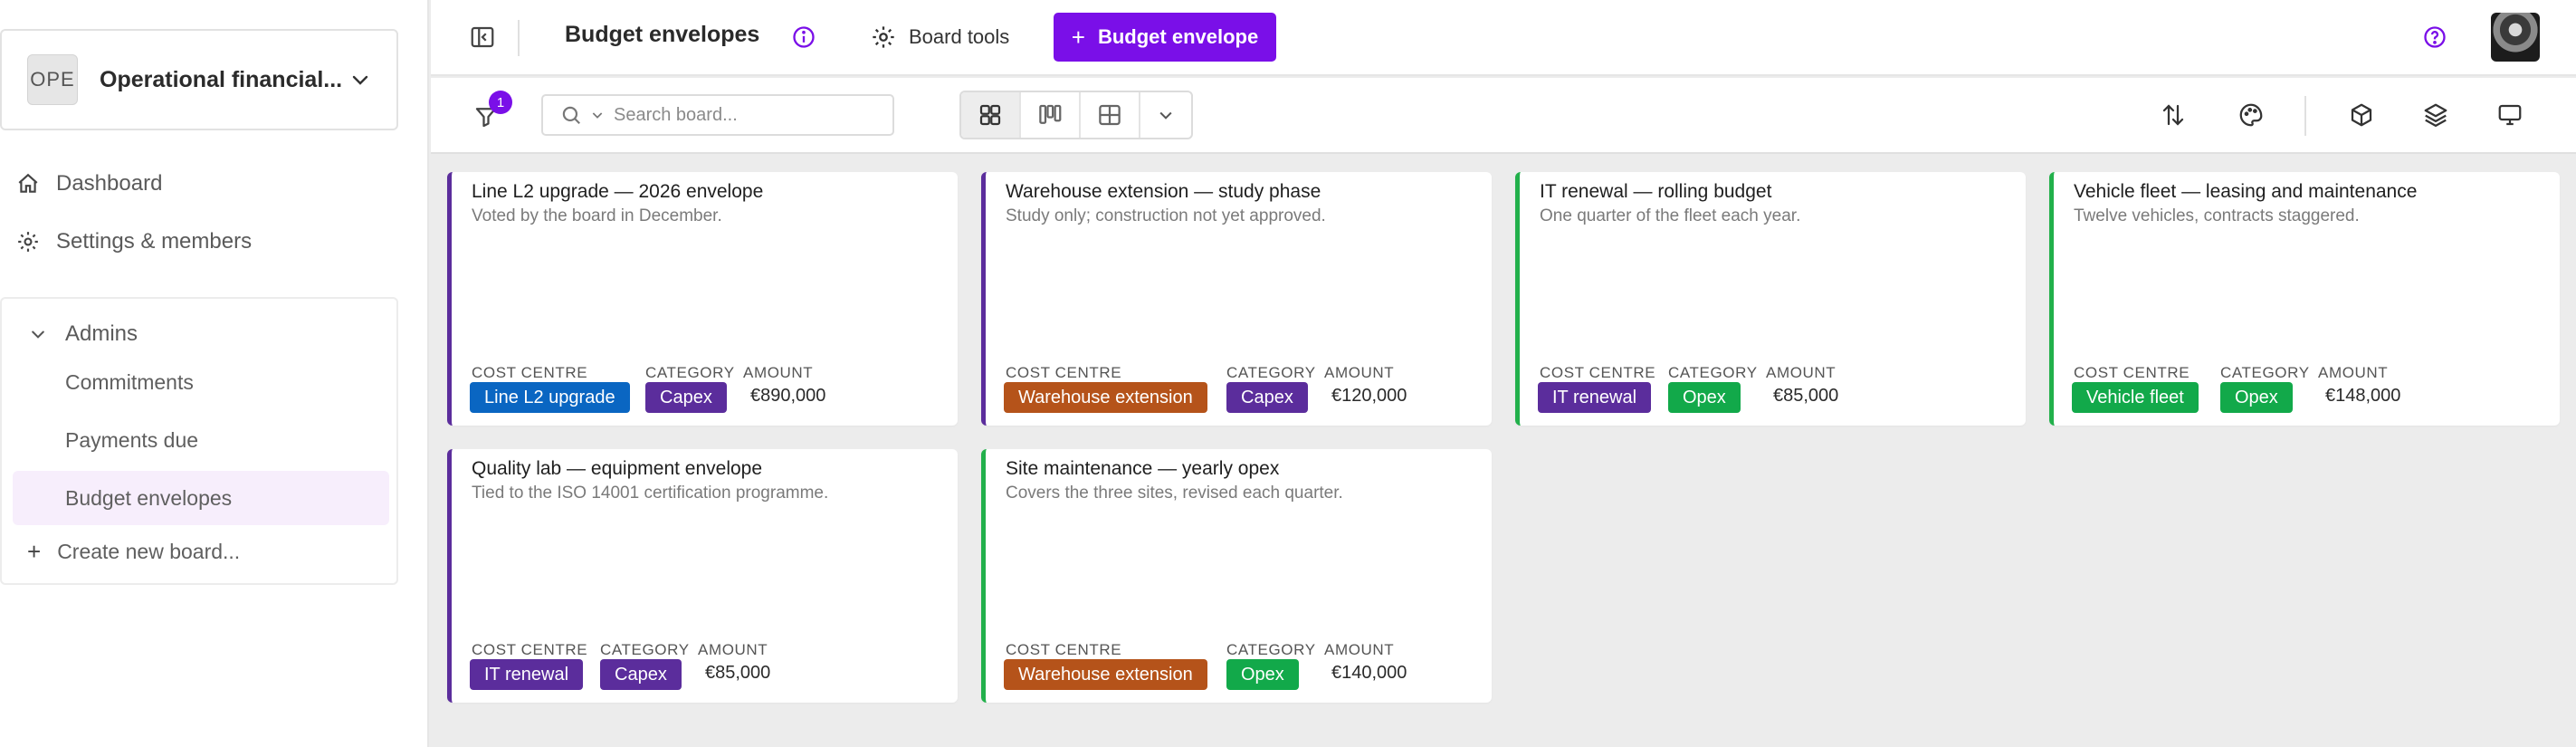  Describe the element at coordinates (1369, 673) in the screenshot. I see `amount-value: €140,000` at that location.